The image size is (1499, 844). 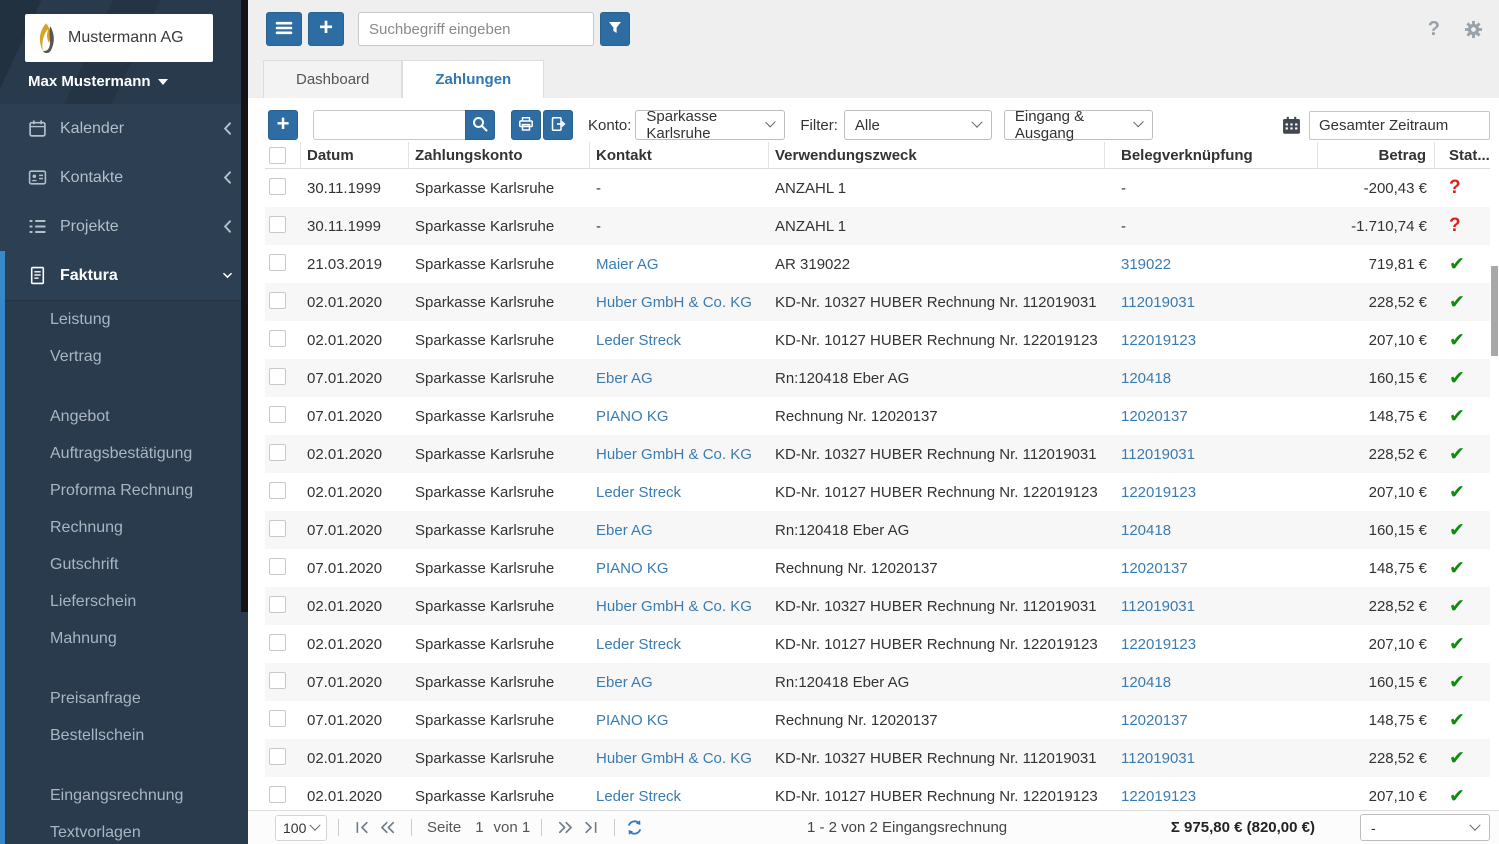 I want to click on sidebar-item-kontakte: Kontakte, so click(x=124, y=177).